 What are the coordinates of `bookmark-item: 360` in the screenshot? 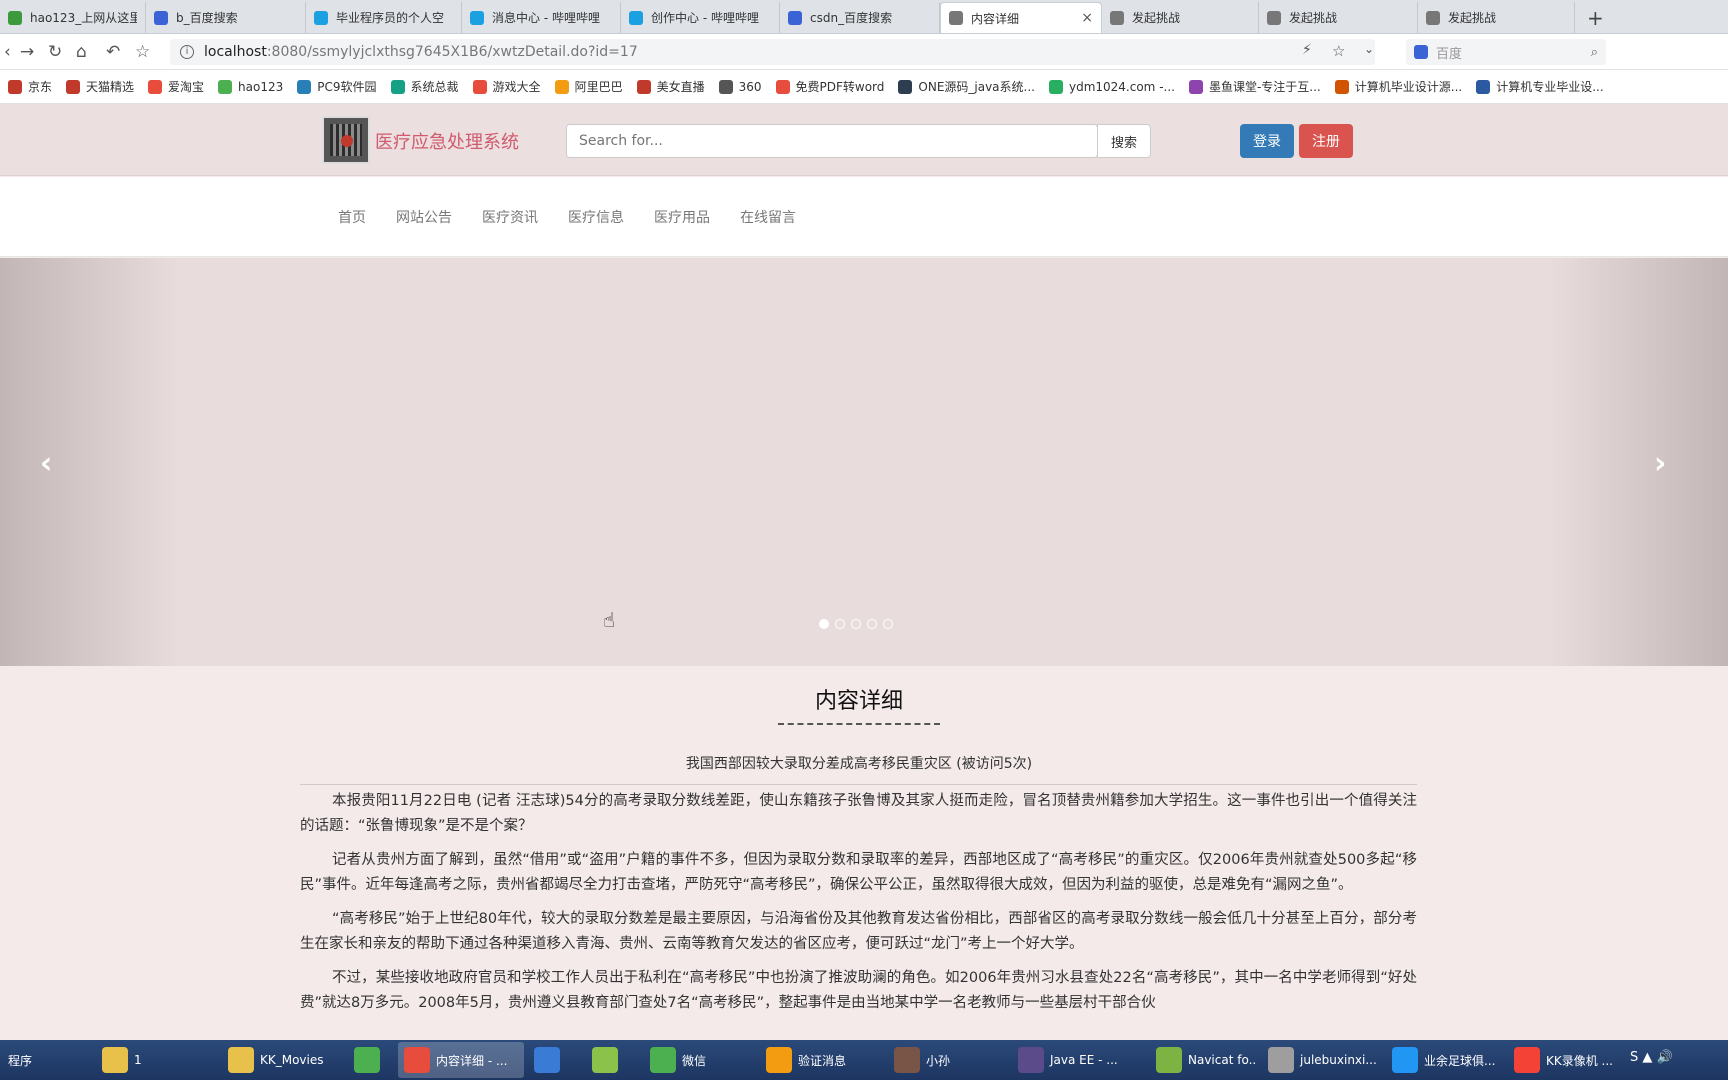 It's located at (740, 86).